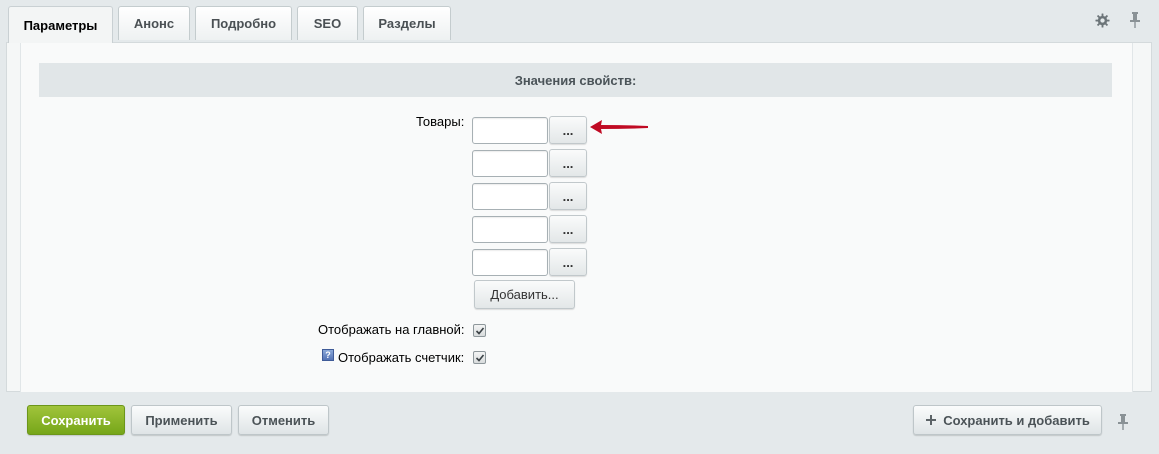  I want to click on save-and-add-label: Сохранить и добавить, so click(1016, 420).